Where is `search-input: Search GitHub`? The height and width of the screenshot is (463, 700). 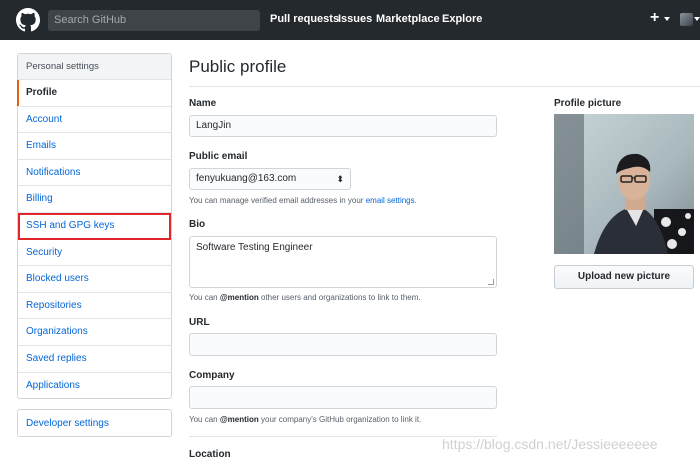
search-input: Search GitHub is located at coordinates (154, 20).